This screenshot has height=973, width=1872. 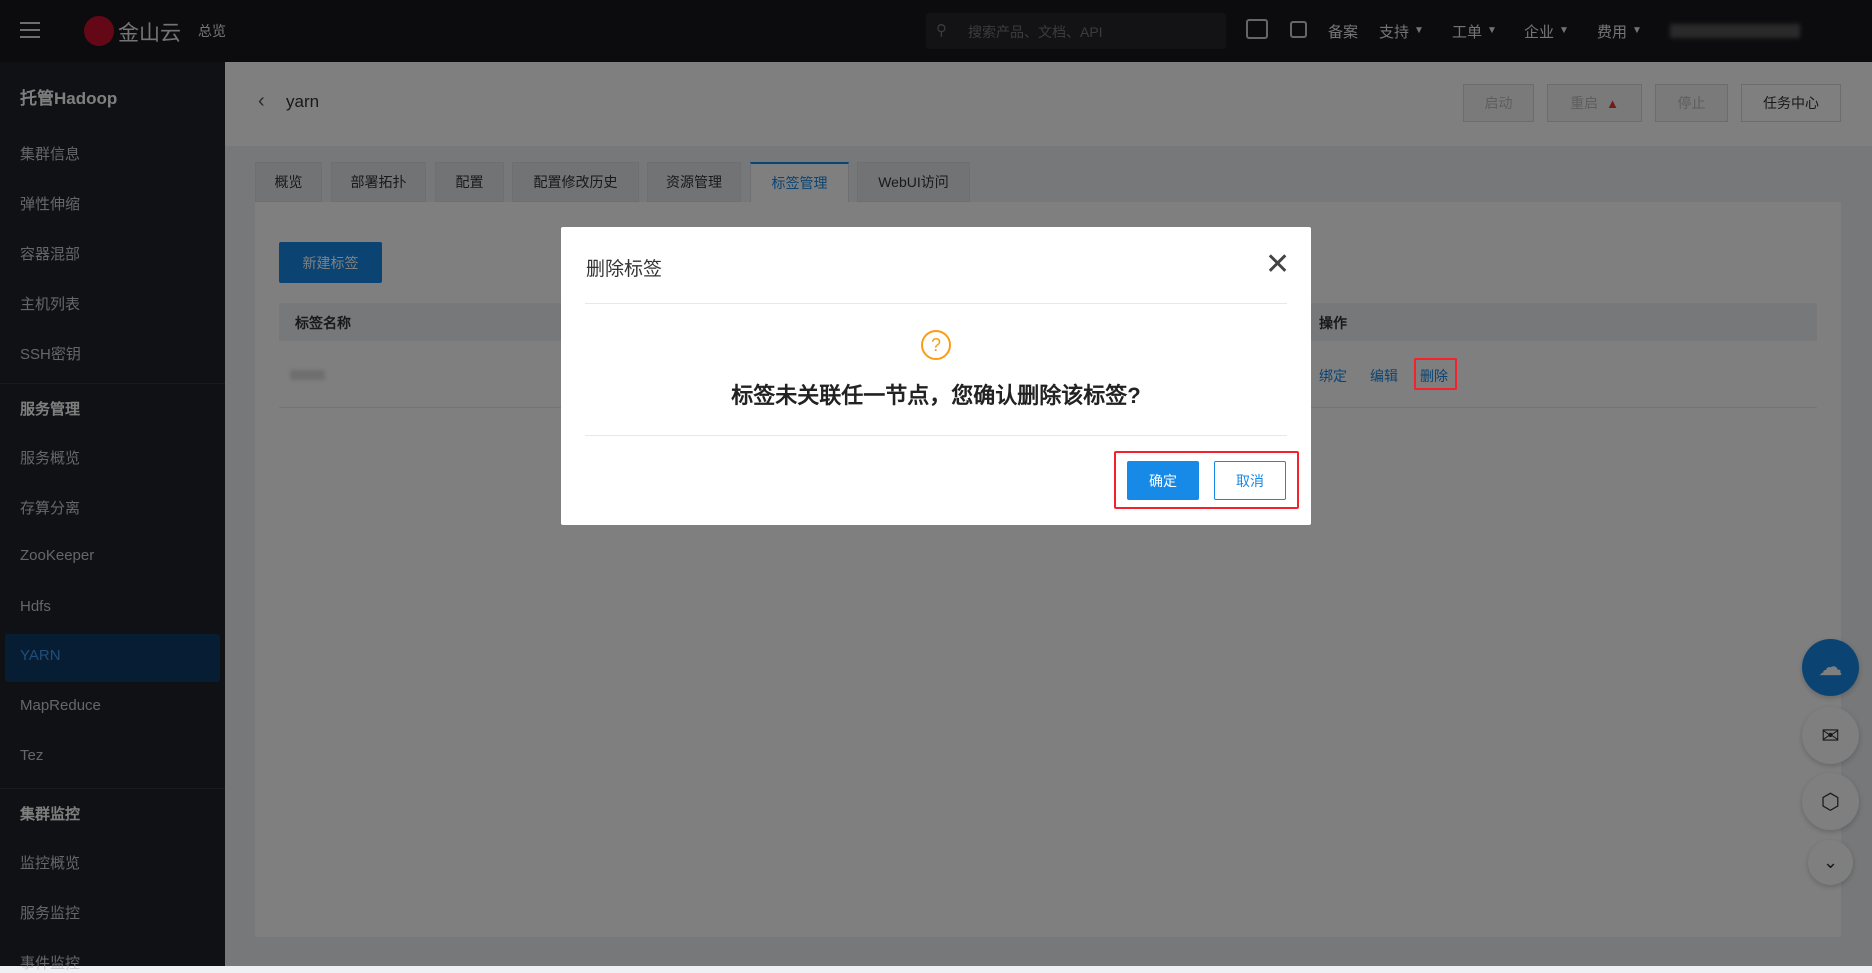 What do you see at coordinates (936, 395) in the screenshot?
I see `dialog-message: 标签未关联任一节点，您确认删除该标签?` at bounding box center [936, 395].